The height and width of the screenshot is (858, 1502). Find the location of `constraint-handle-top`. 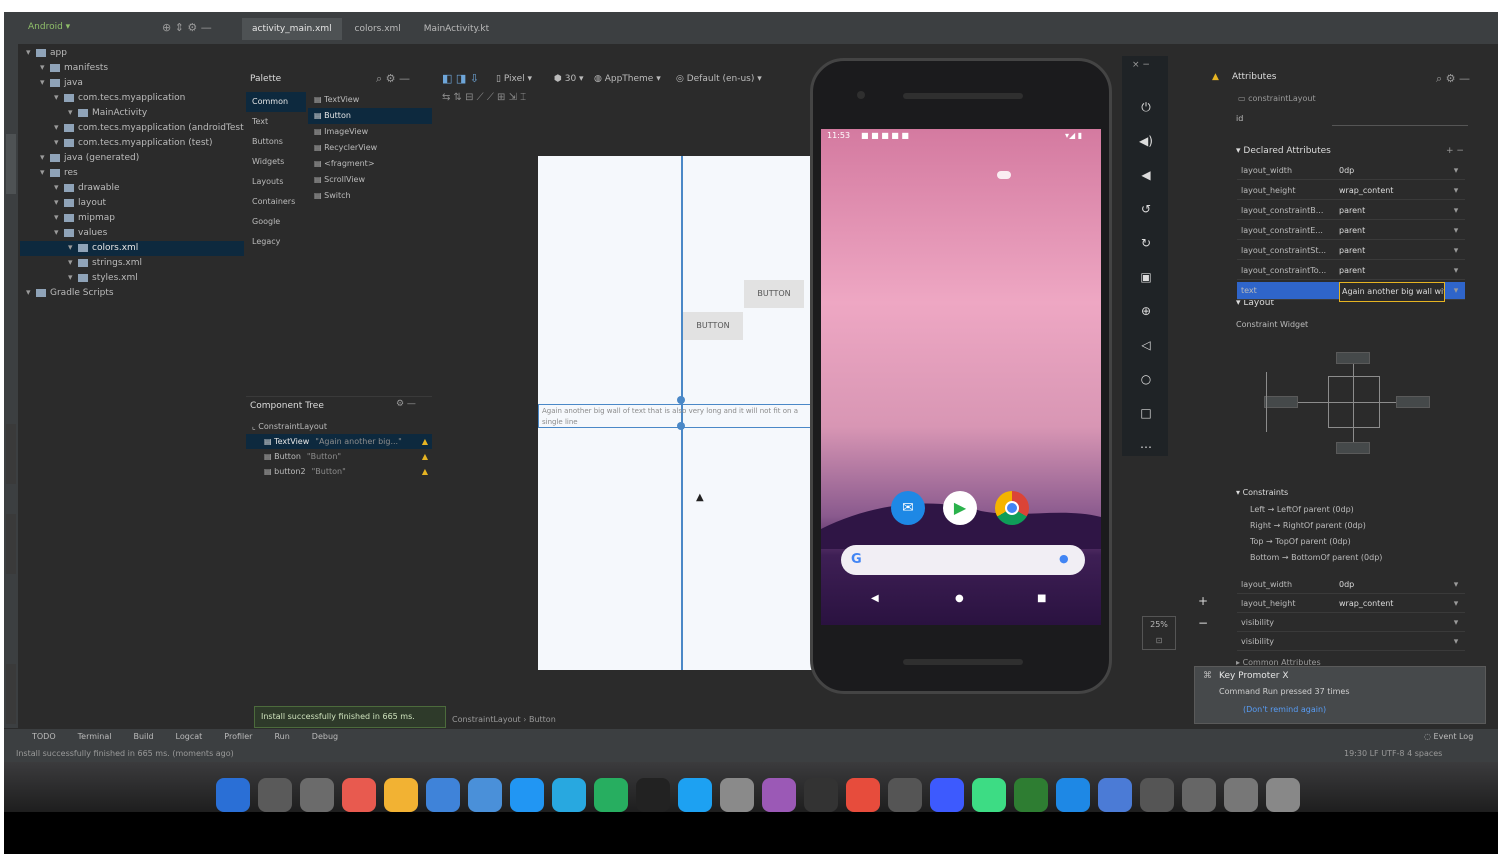

constraint-handle-top is located at coordinates (681, 400).